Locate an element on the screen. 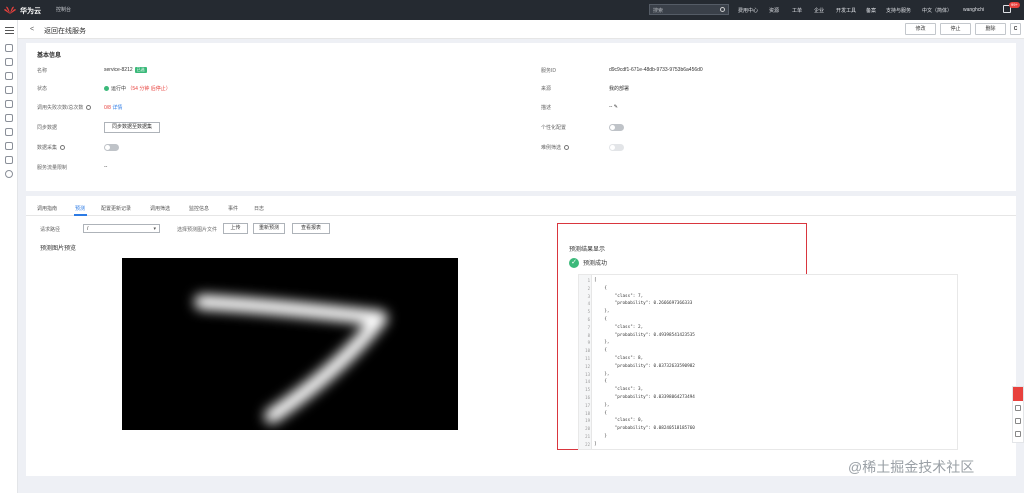 The width and height of the screenshot is (1024, 493). status-value: 运行中 （54 分钟 后停止） is located at coordinates (137, 88).